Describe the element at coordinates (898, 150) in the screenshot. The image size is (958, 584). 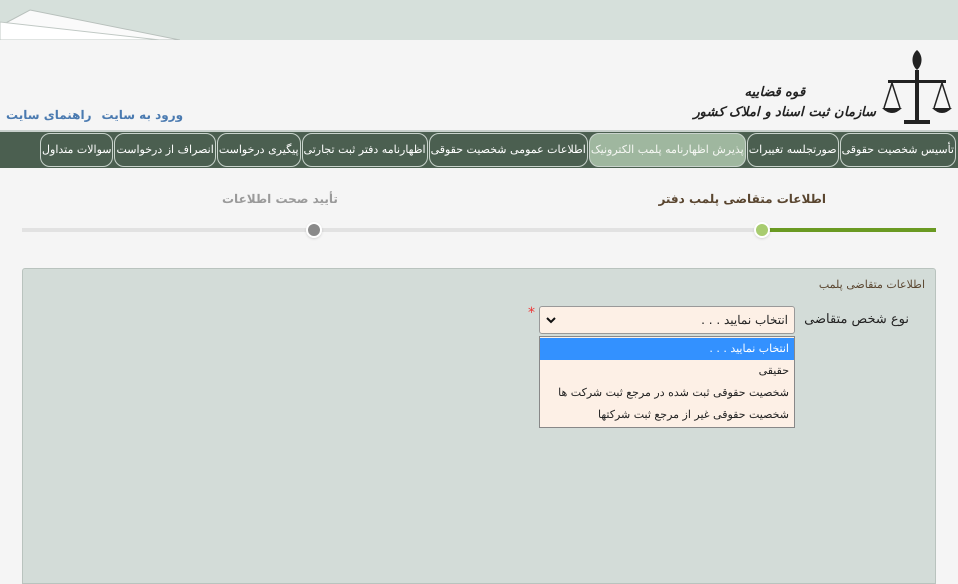
I see `nav-tab: تأسیس شخصیت حقوقی` at that location.